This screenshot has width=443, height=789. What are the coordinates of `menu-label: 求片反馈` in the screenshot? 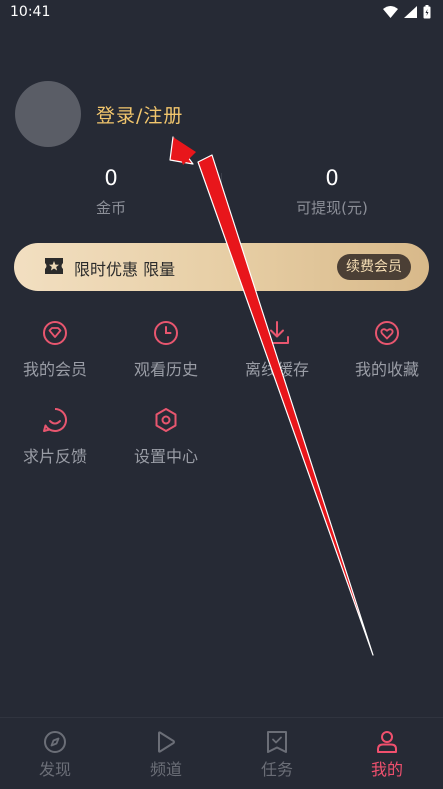 It's located at (54, 456).